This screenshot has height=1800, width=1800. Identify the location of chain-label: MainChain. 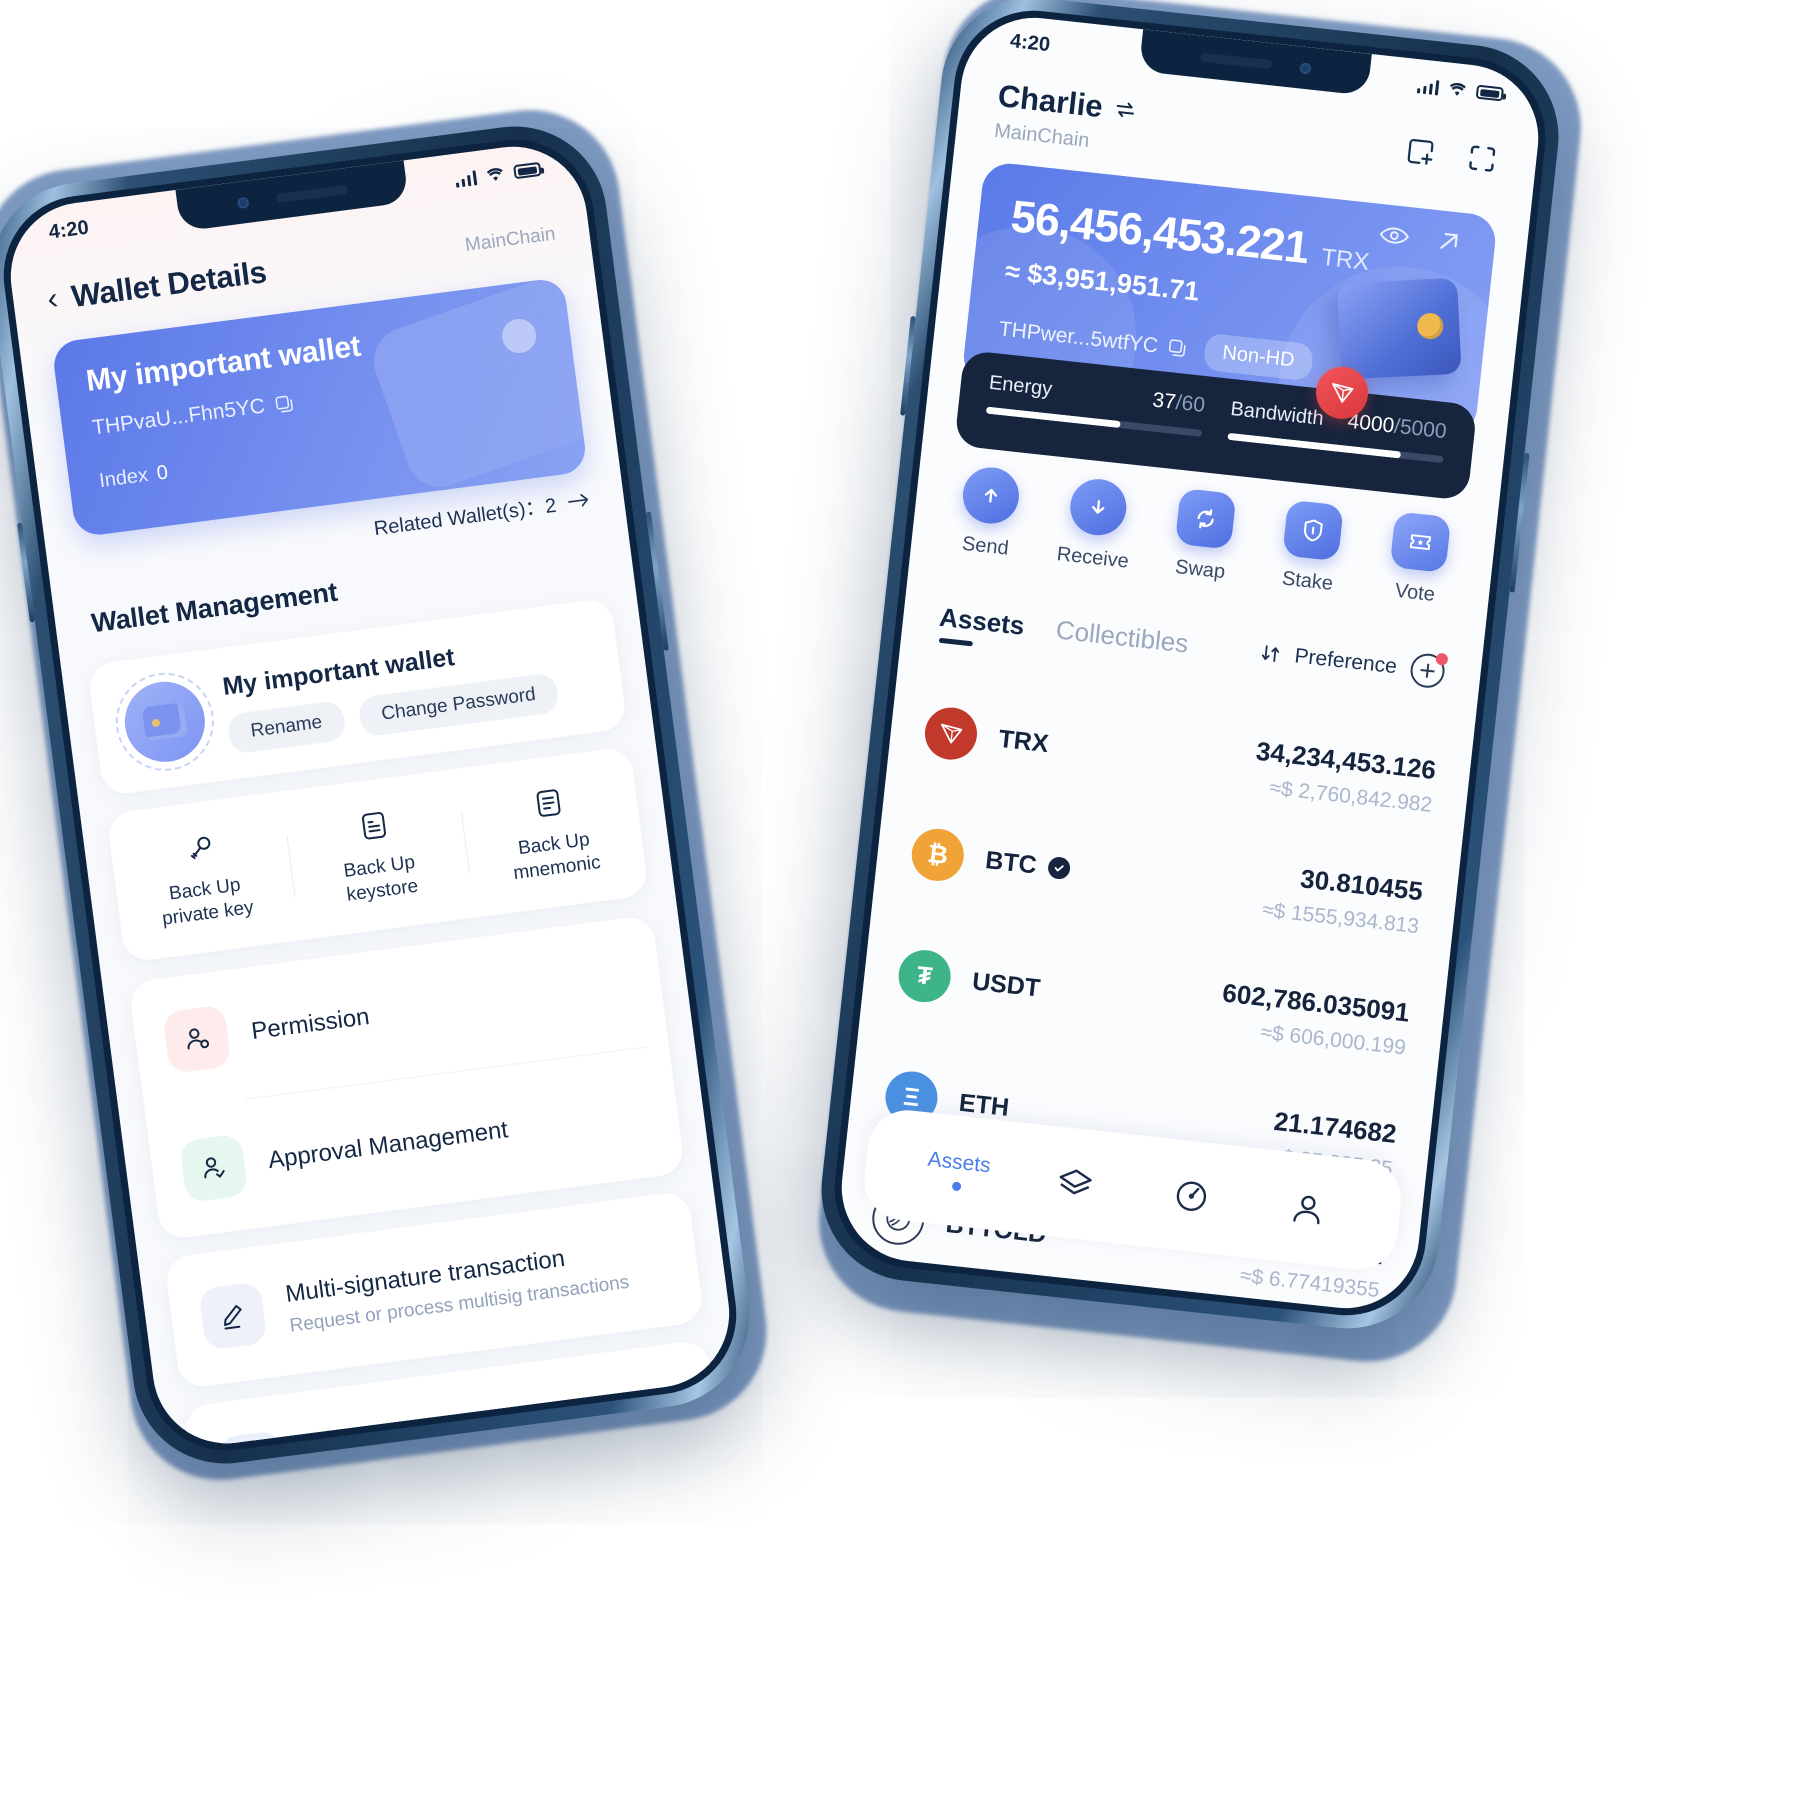
(510, 240).